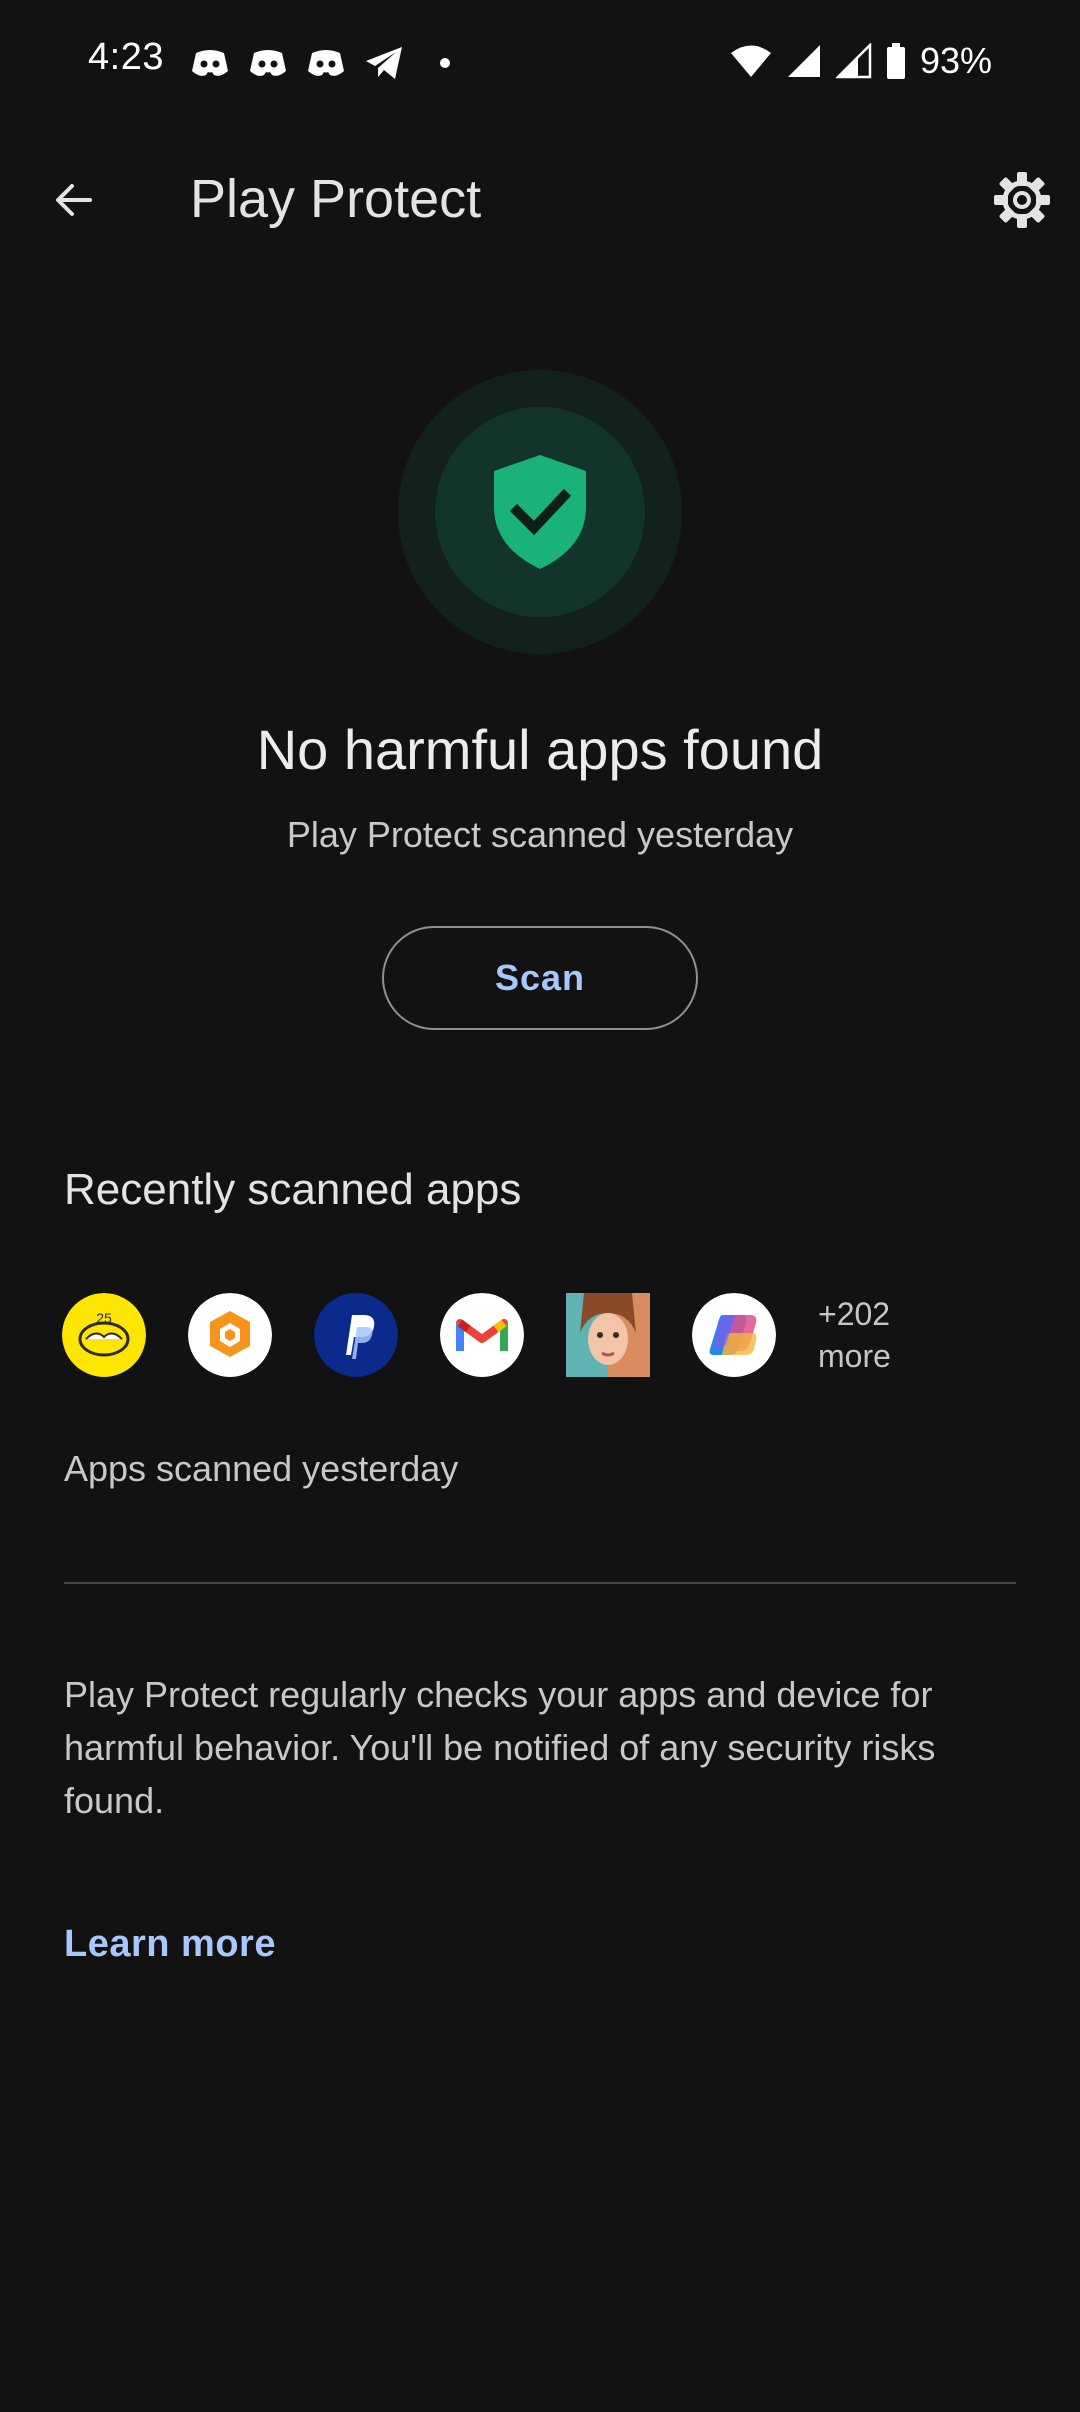 This screenshot has height=2412, width=1080. I want to click on app-icon-orange-cube, so click(230, 1335).